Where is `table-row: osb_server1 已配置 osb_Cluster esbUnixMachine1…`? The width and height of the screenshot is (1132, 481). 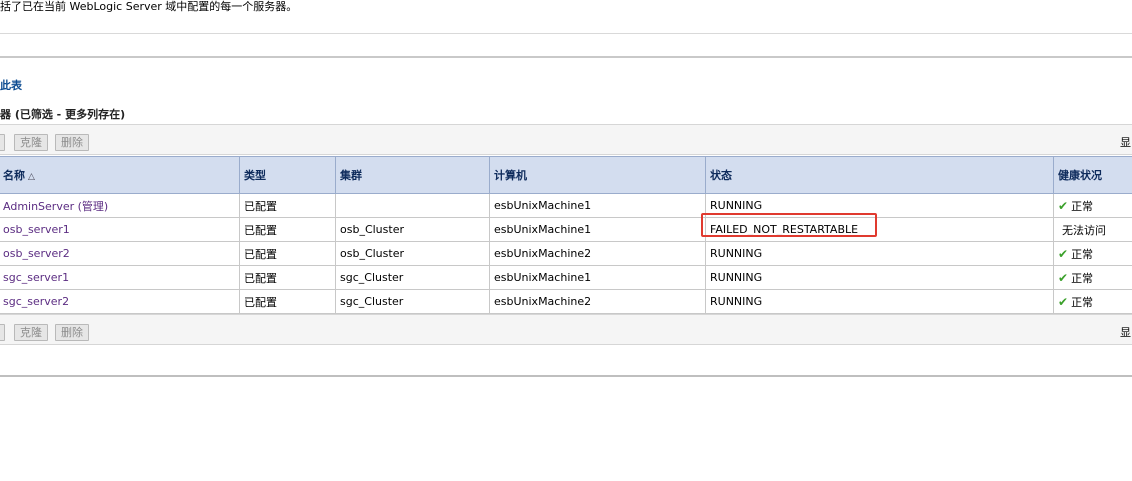
table-row: osb_server1 已配置 osb_Cluster esbUnixMachine1… is located at coordinates (566, 229).